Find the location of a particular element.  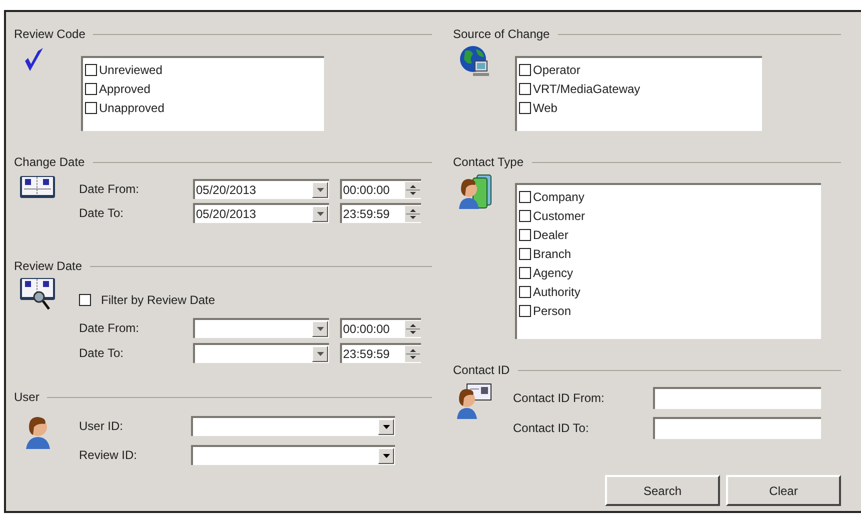

section-title: Contact ID is located at coordinates (481, 370).